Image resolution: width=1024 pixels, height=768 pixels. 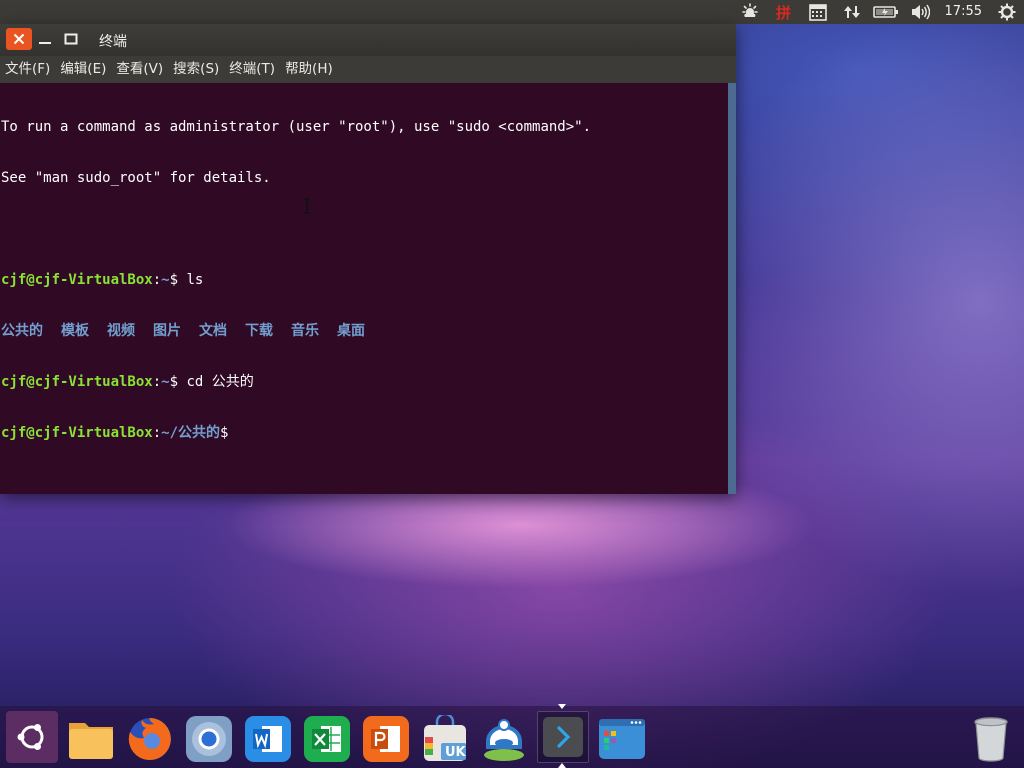 What do you see at coordinates (45, 43) in the screenshot?
I see `minimize-icon` at bounding box center [45, 43].